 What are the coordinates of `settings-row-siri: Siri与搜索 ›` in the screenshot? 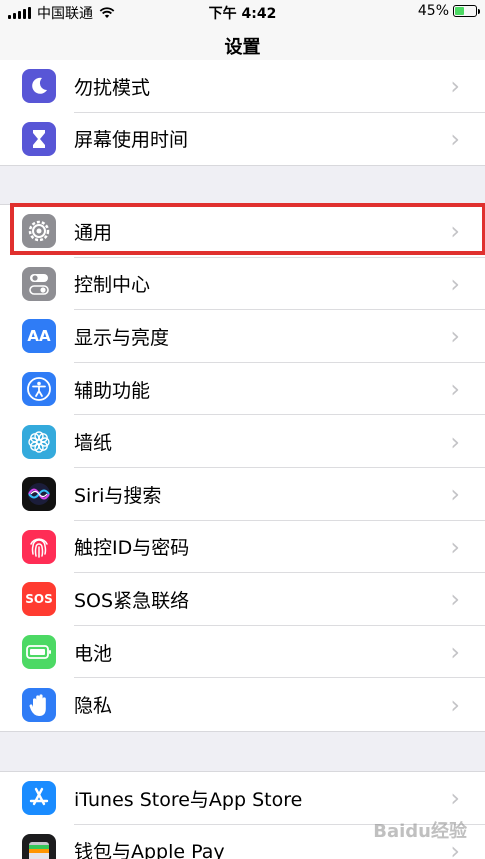 It's located at (242, 494).